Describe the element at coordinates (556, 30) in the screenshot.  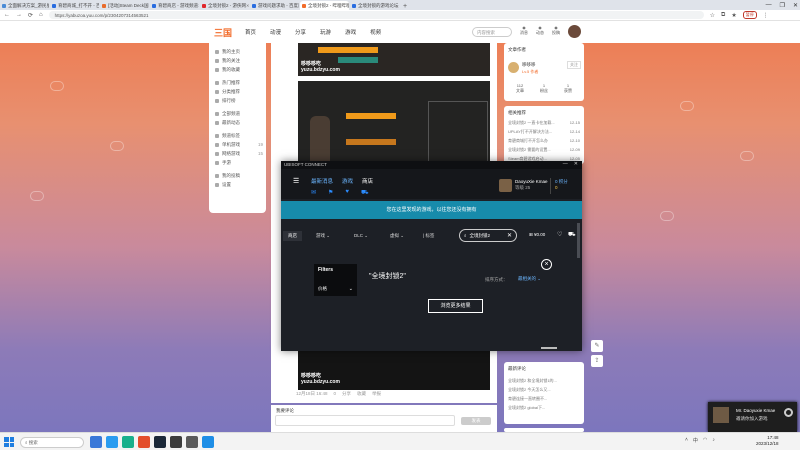
I see `upload-button: ◉ 投稿` at that location.